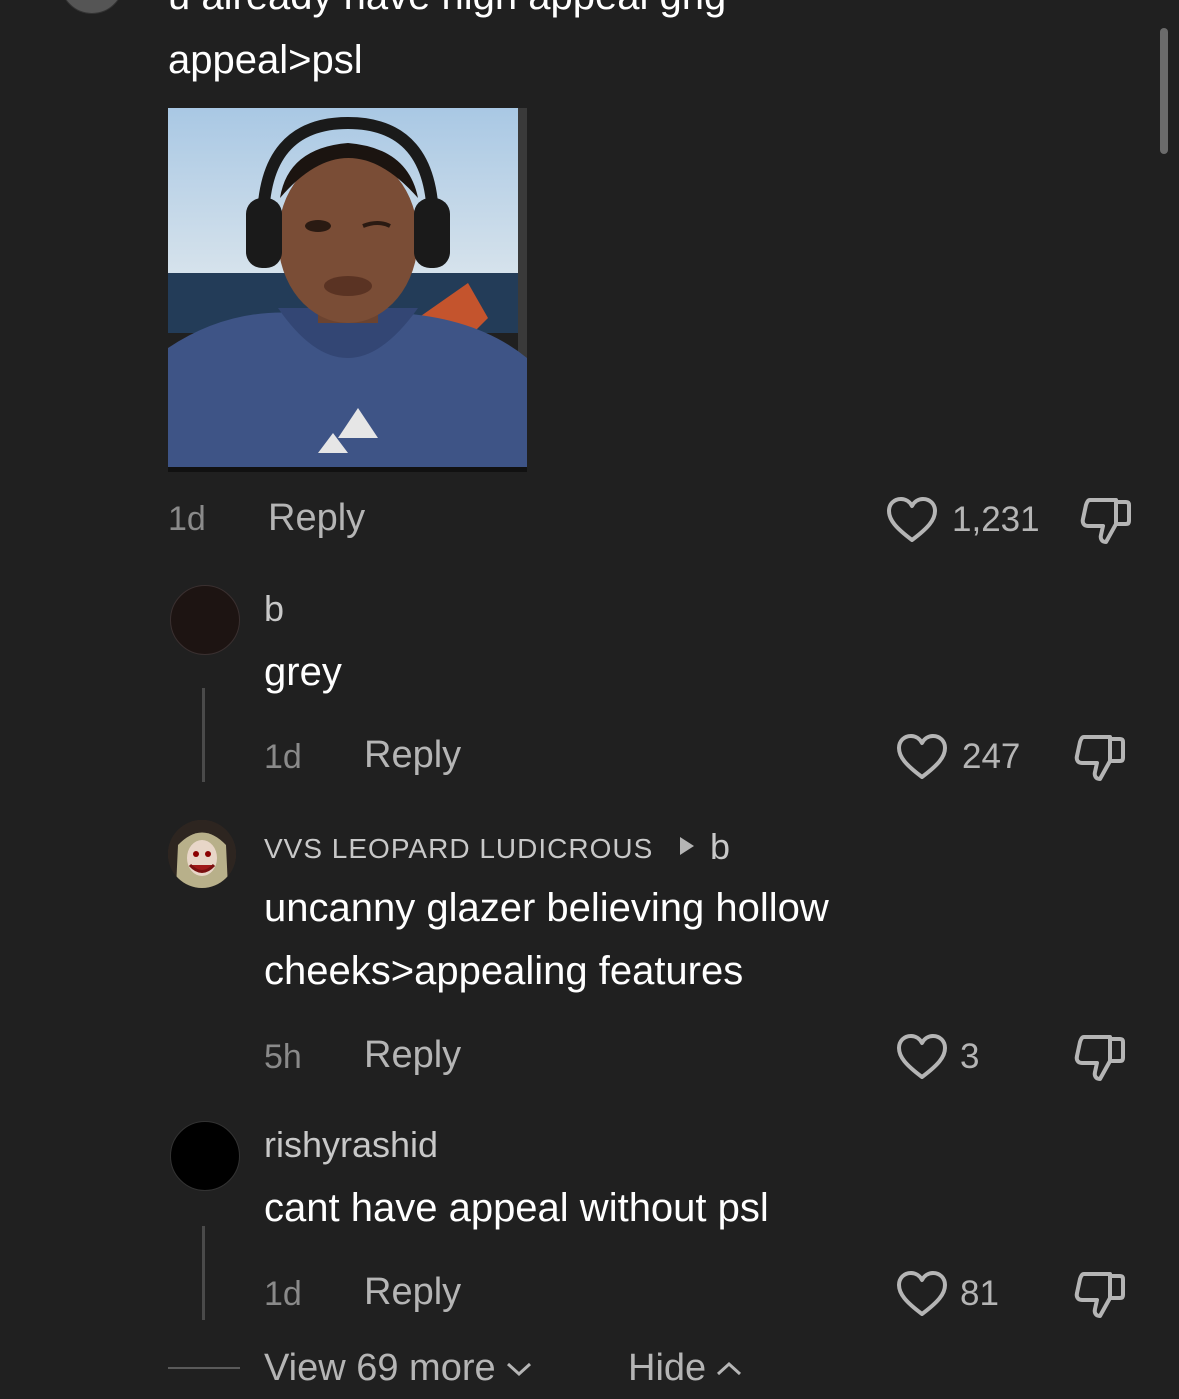  Describe the element at coordinates (970, 1056) in the screenshot. I see `reply-like-count: 3` at that location.